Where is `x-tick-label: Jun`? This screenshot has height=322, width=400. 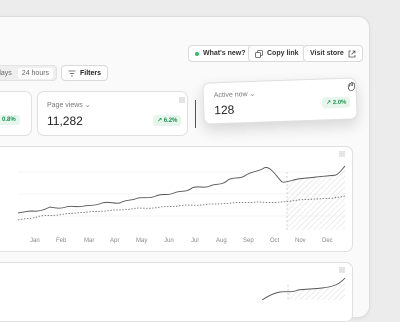 x-tick-label: Jun is located at coordinates (169, 241).